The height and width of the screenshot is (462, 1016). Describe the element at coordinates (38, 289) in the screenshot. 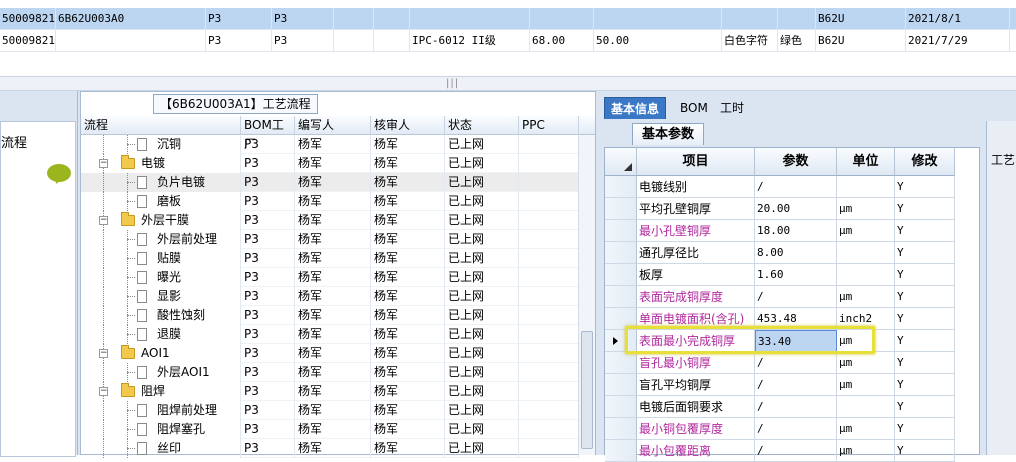

I see `left-nav-content: 流程` at that location.